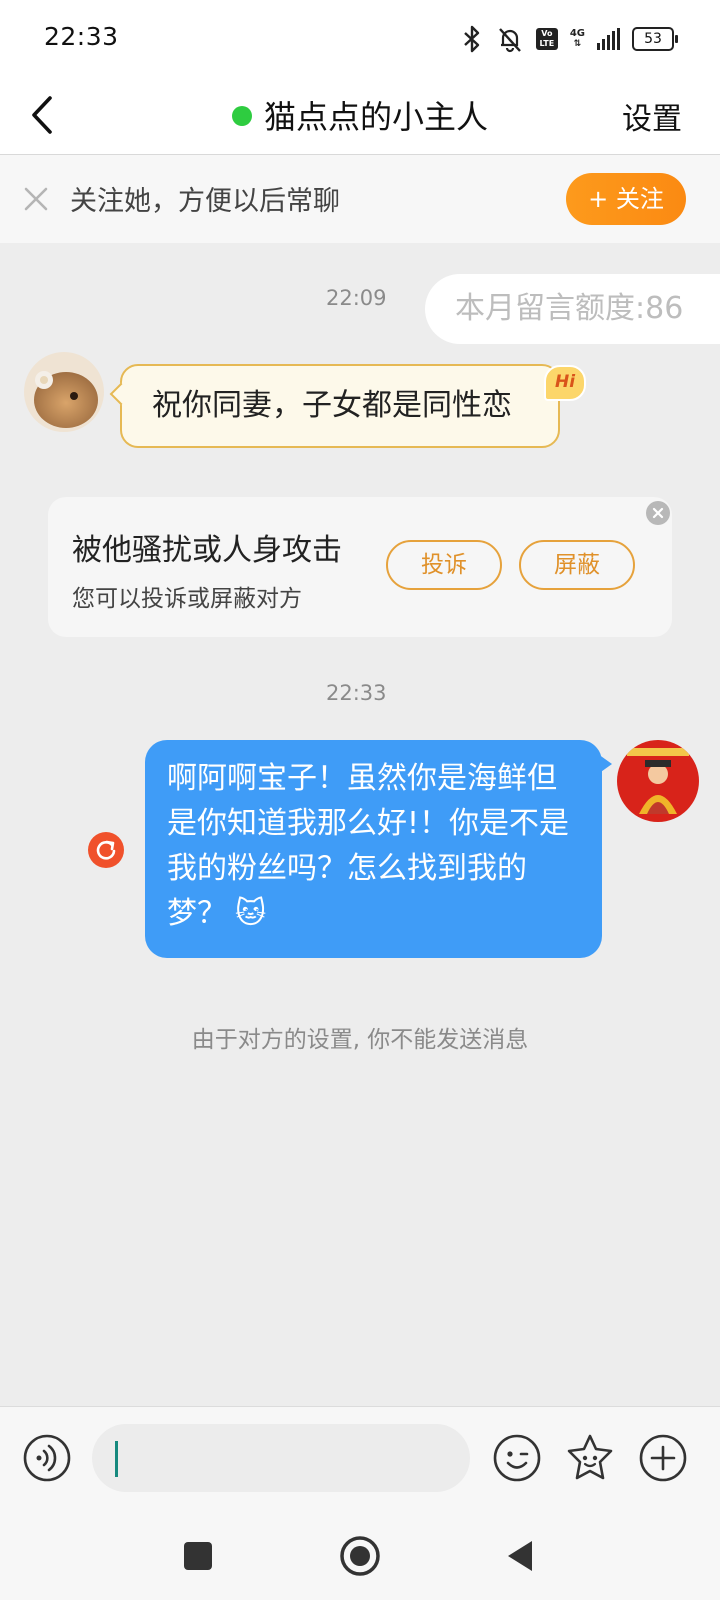 This screenshot has width=720, height=1600. What do you see at coordinates (608, 39) in the screenshot?
I see `signal-icon` at bounding box center [608, 39].